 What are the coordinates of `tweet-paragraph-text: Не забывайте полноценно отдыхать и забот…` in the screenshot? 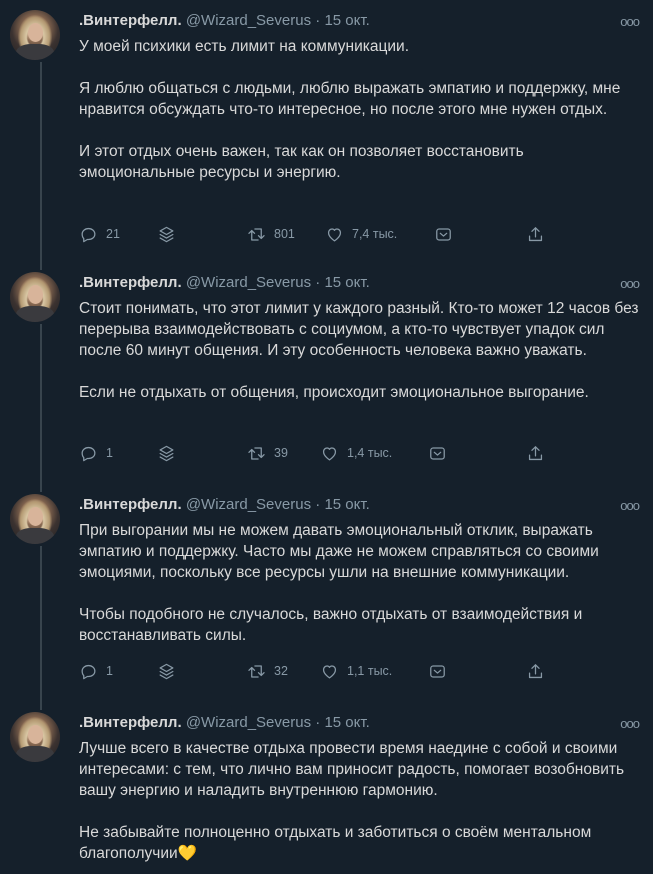 It's located at (335, 843).